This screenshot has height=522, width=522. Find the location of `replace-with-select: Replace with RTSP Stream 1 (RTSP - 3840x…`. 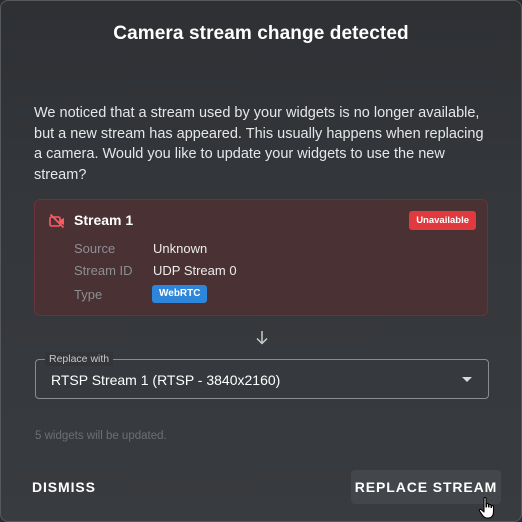

replace-with-select: Replace with RTSP Stream 1 (RTSP - 3840x… is located at coordinates (262, 375).